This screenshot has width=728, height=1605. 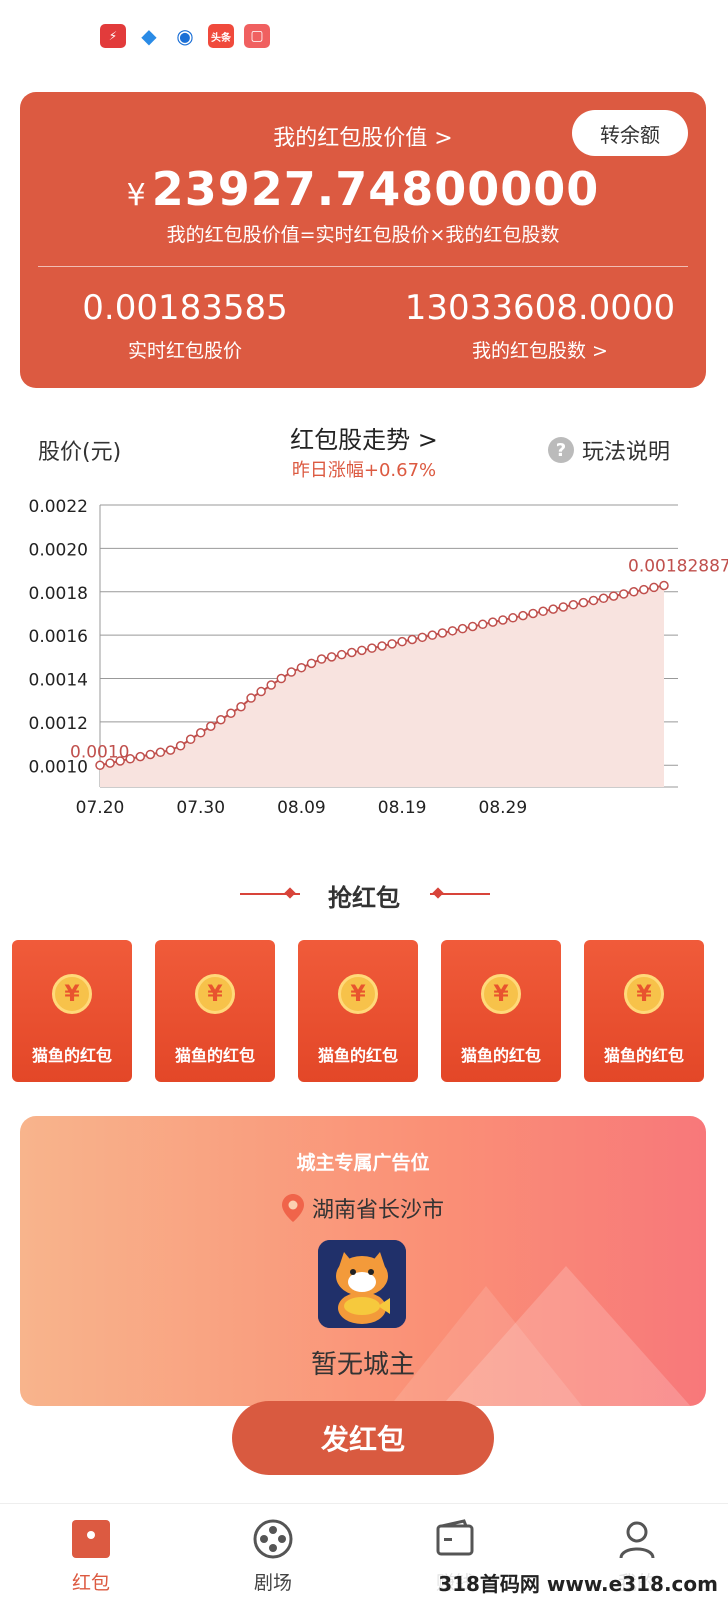 I want to click on value-formula: 我的红包股价值=实时红包股价×我的红包股数, so click(x=363, y=235).